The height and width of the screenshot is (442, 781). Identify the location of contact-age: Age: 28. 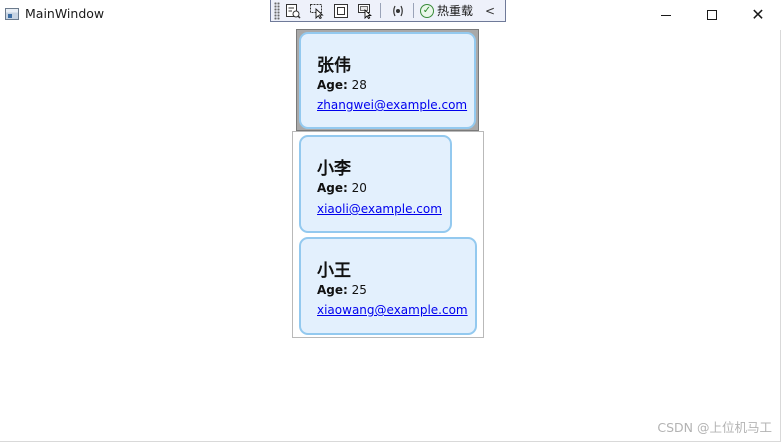
(342, 85).